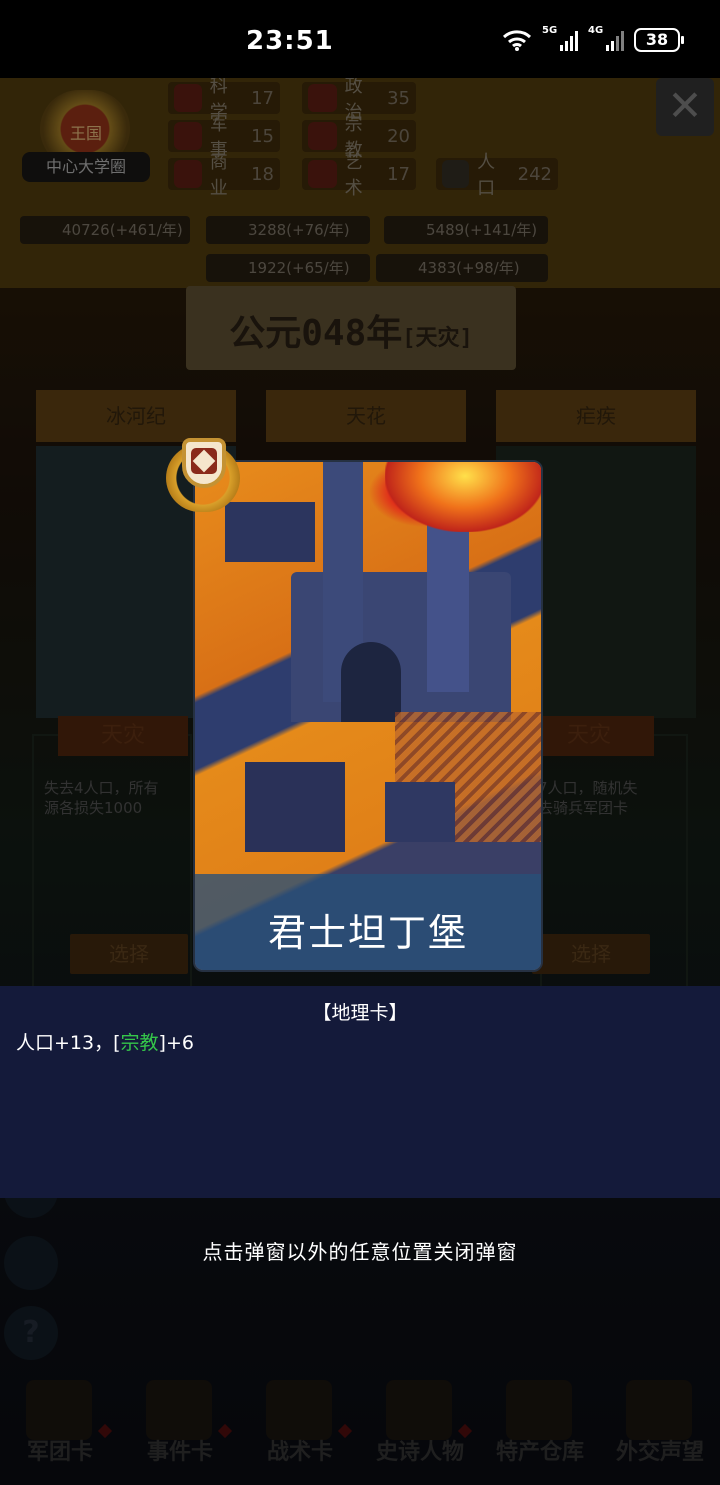 Image resolution: width=720 pixels, height=1485 pixels. What do you see at coordinates (105, 1043) in the screenshot?
I see `card-effect: 人口+13，[宗教]+6` at bounding box center [105, 1043].